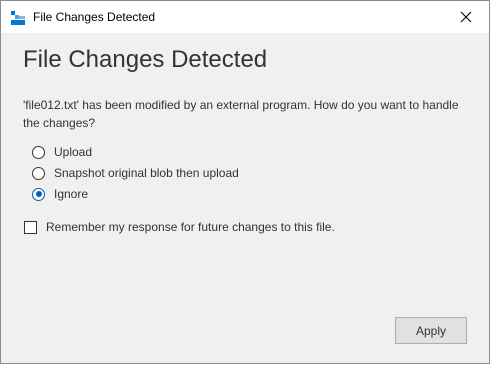 The width and height of the screenshot is (492, 368). Describe the element at coordinates (245, 17) in the screenshot. I see `title-bar: File Changes Detected` at that location.